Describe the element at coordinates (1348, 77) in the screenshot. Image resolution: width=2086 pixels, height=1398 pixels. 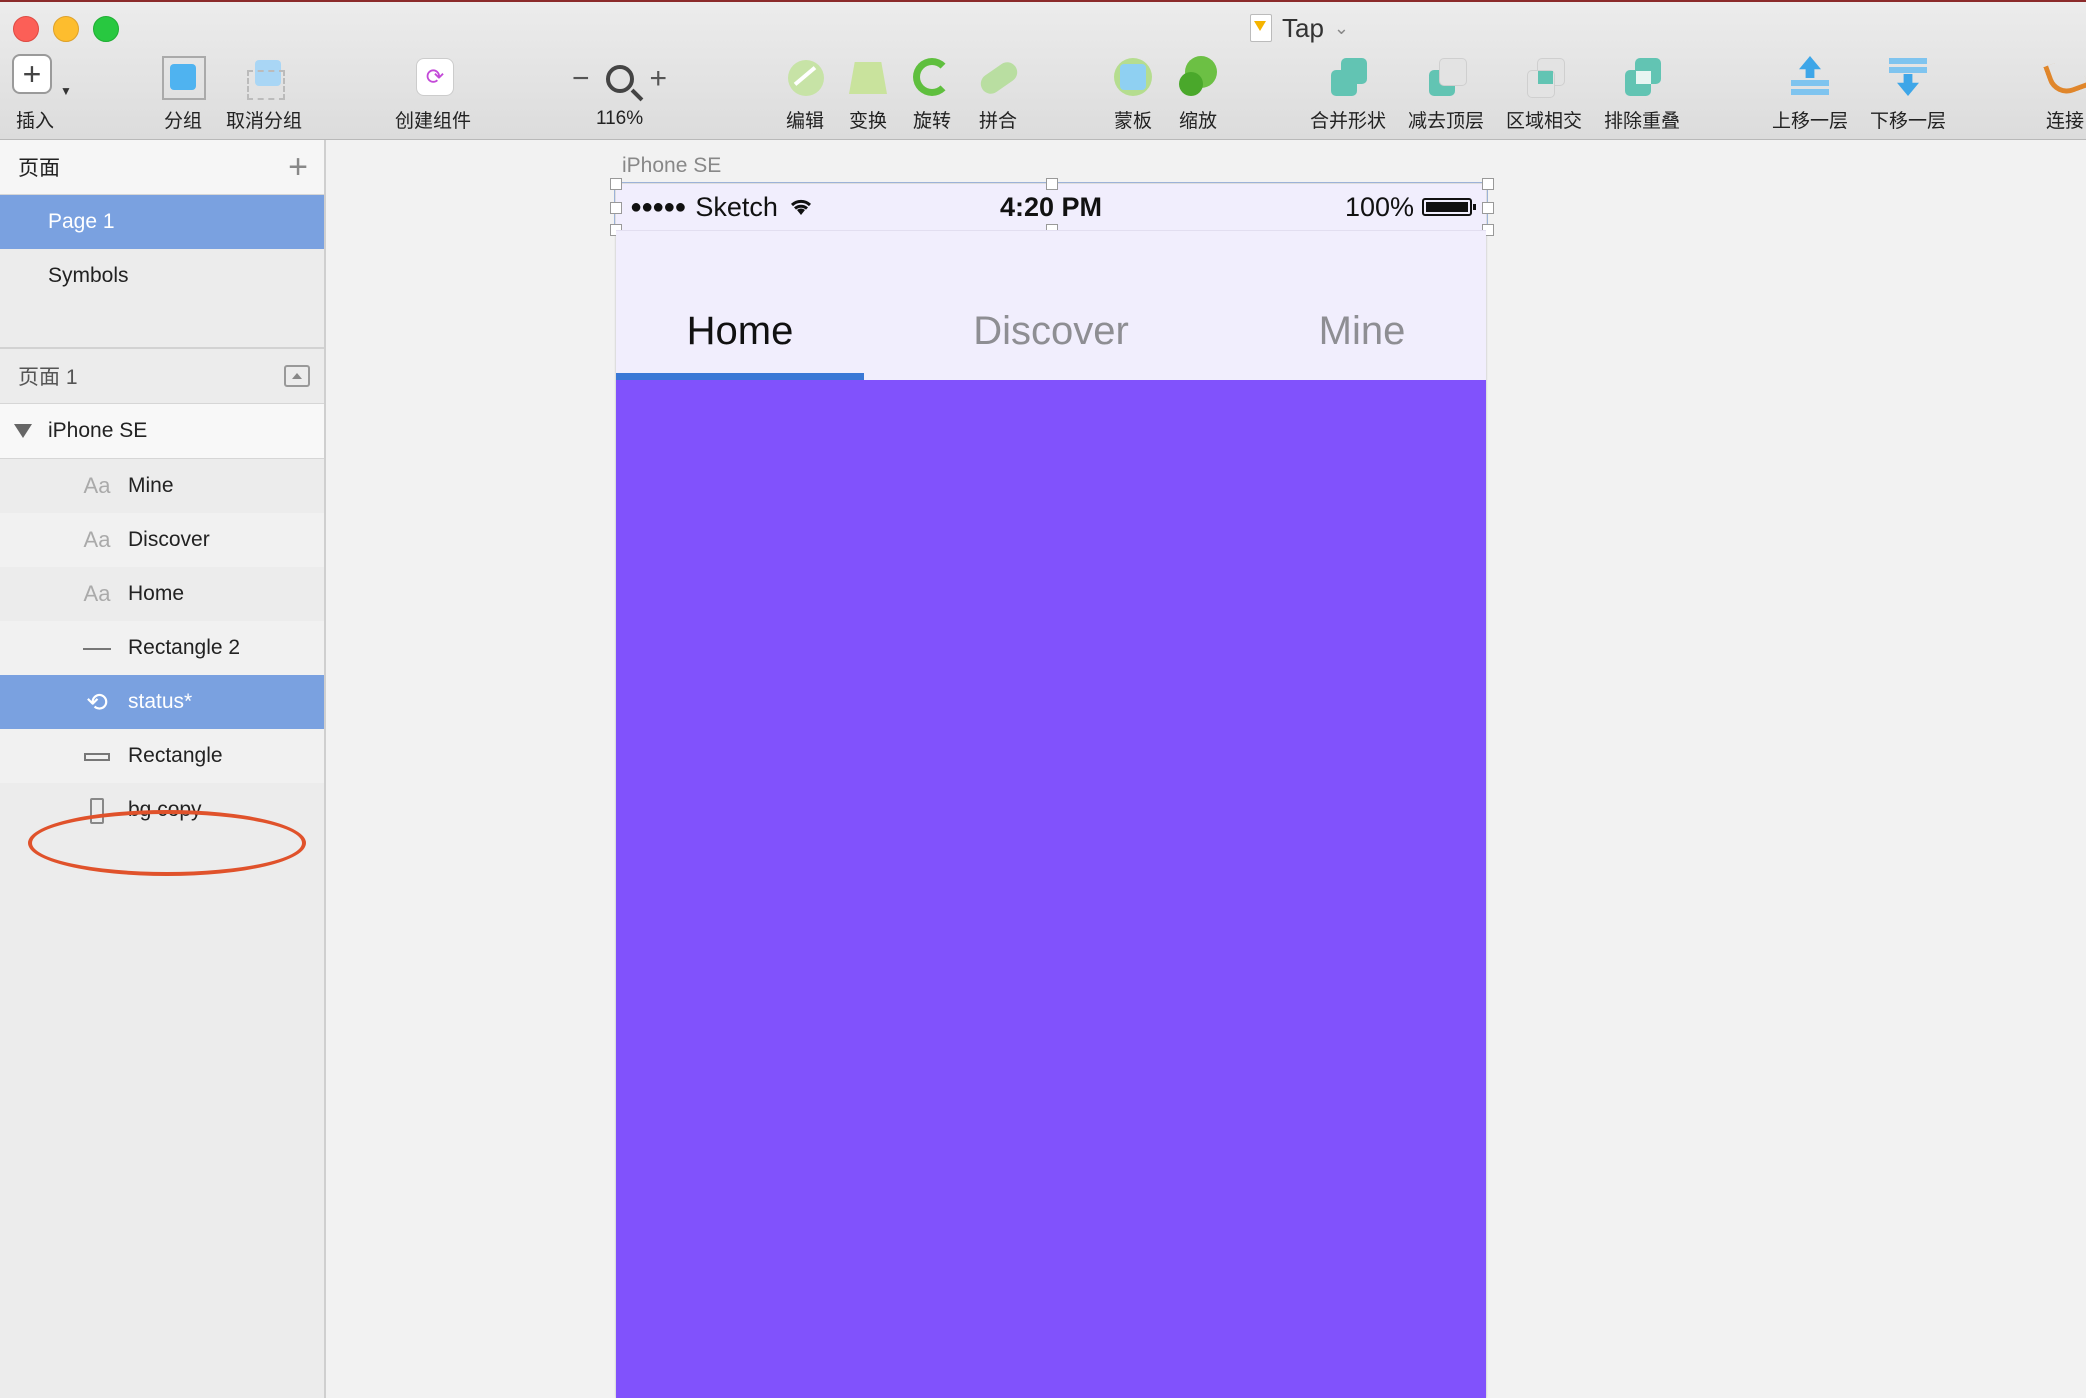
I see `union-icon` at that location.